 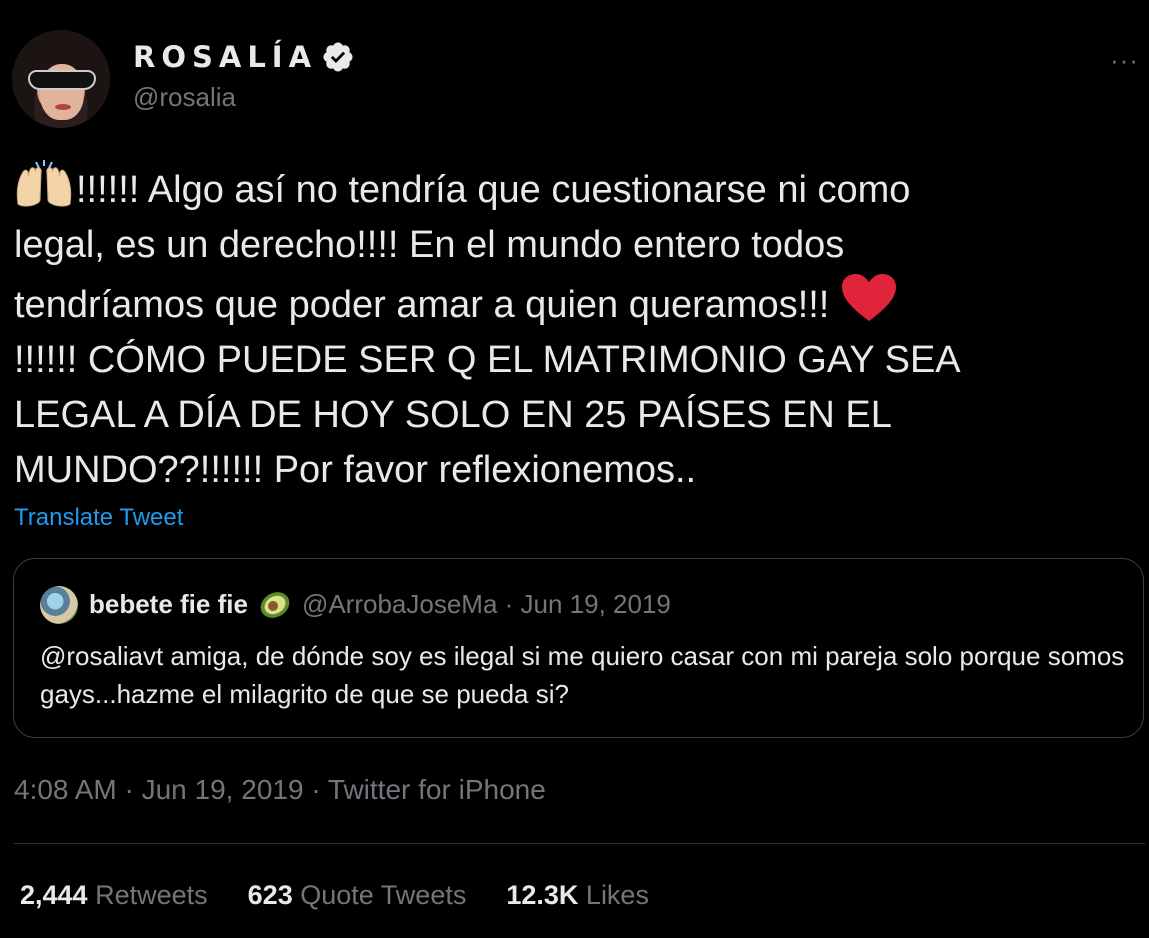 I want to click on quoted-handle-date: @ArrobaJoseMa · Jun 19, 2019, so click(x=486, y=604).